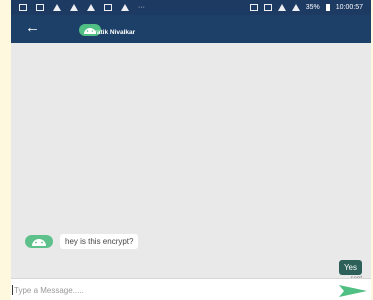 This screenshot has height=300, width=373. I want to click on back-arrow-icon: ←, so click(33, 28).